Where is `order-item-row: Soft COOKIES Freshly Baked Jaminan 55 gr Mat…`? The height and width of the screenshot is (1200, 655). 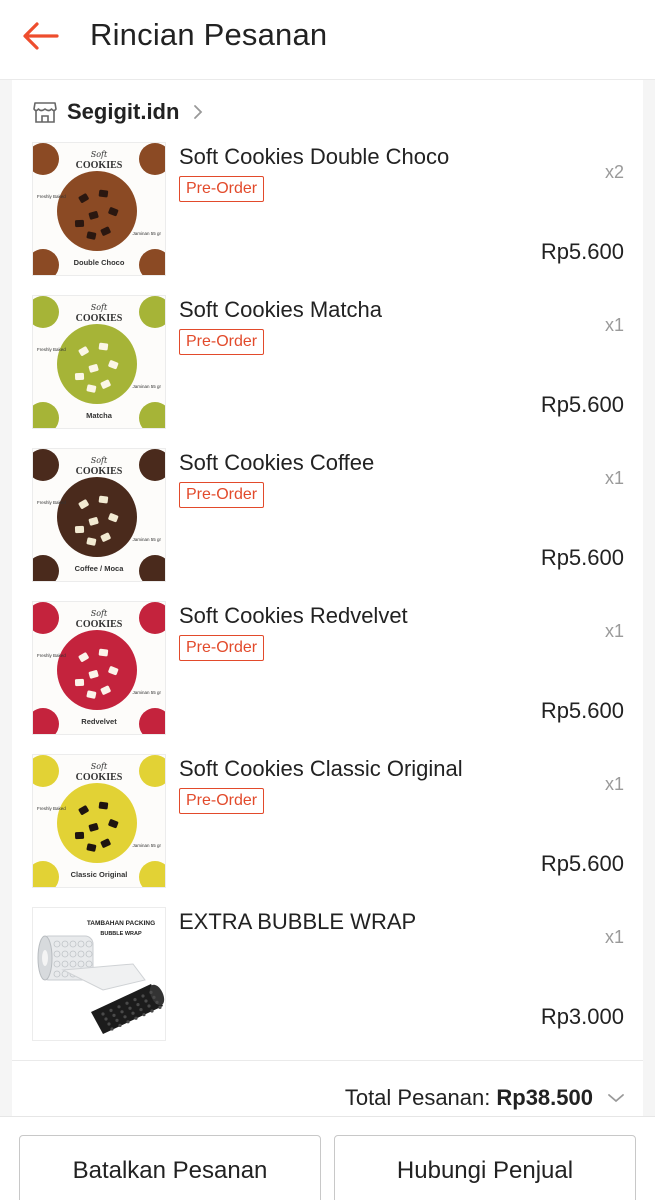
order-item-row: Soft COOKIES Freshly Baked Jaminan 55 gr Mat… is located at coordinates (327, 371).